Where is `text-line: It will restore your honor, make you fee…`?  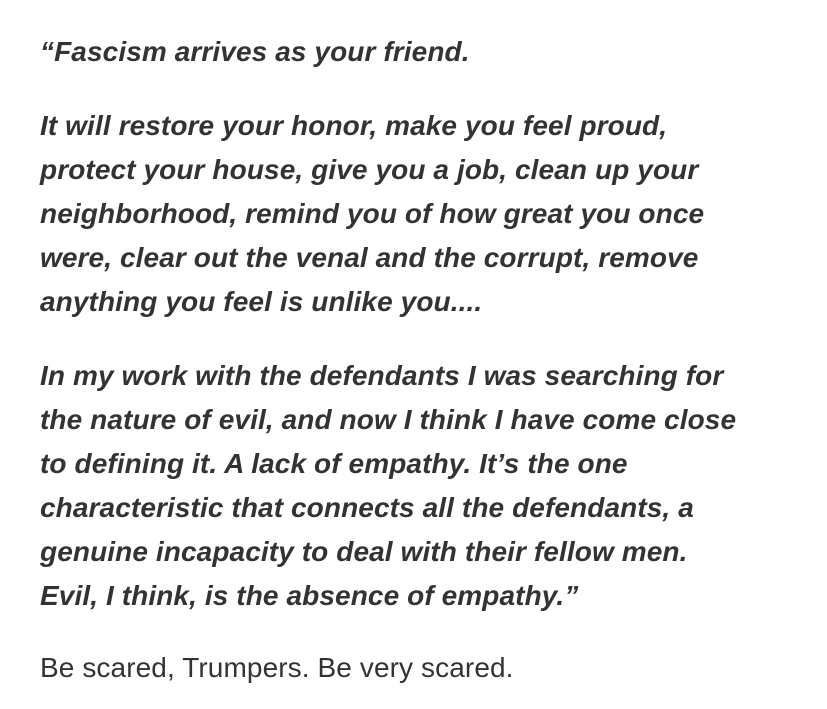 text-line: It will restore your honor, make you fee… is located at coordinates (354, 125).